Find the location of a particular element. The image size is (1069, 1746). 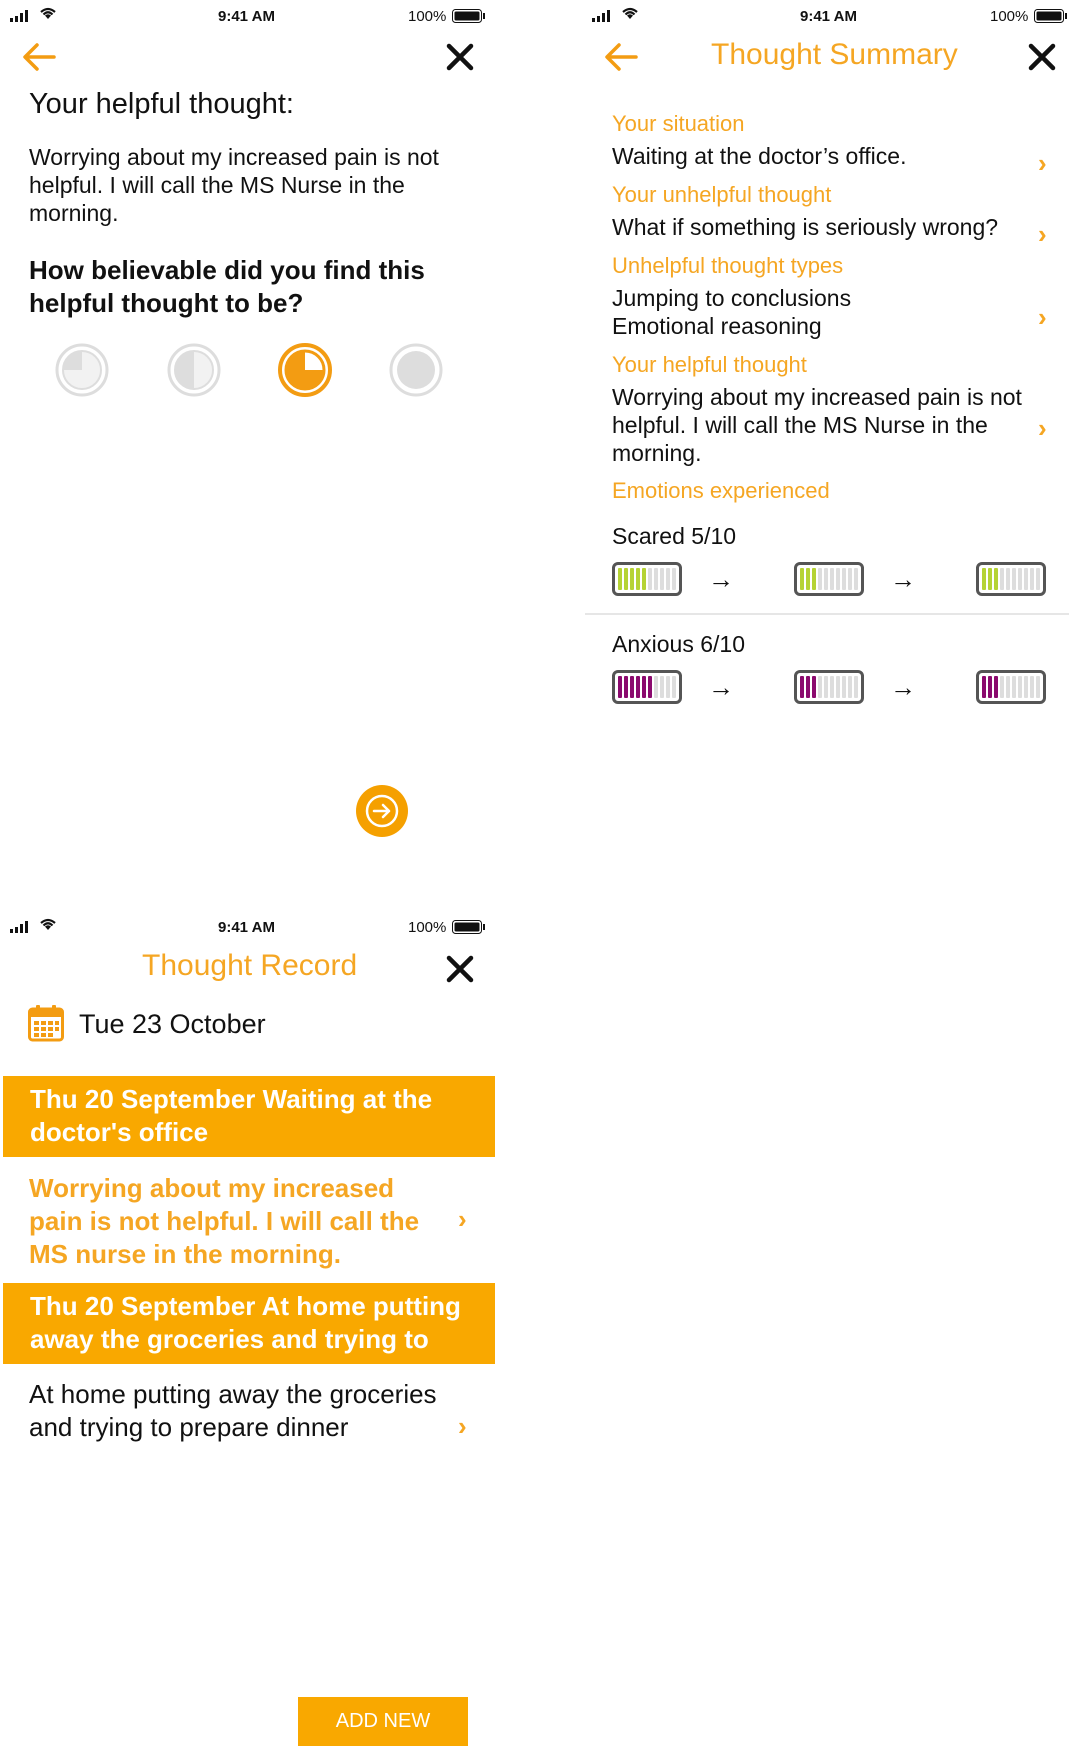

emotion-name: Anxious 6/10 is located at coordinates (678, 644).